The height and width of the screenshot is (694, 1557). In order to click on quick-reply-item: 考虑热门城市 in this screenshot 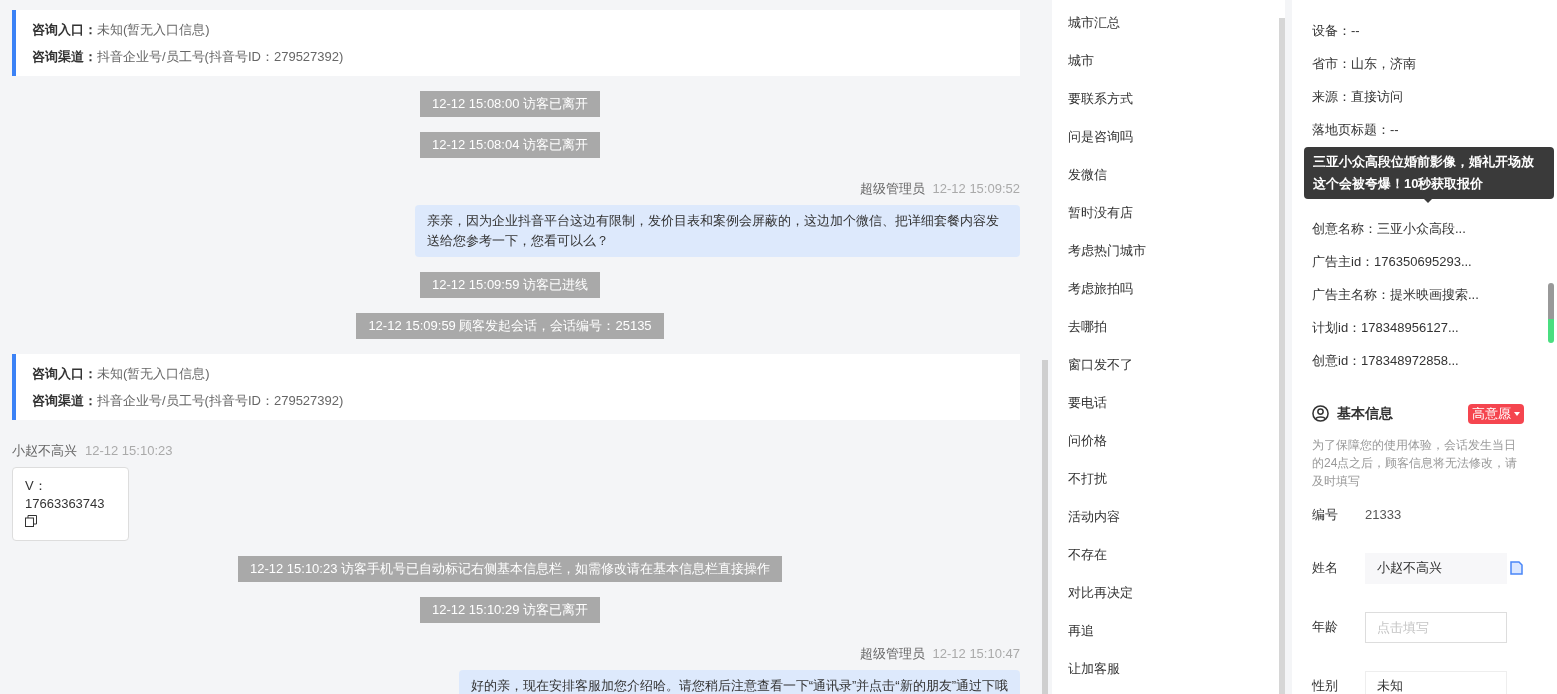, I will do `click(1173, 251)`.